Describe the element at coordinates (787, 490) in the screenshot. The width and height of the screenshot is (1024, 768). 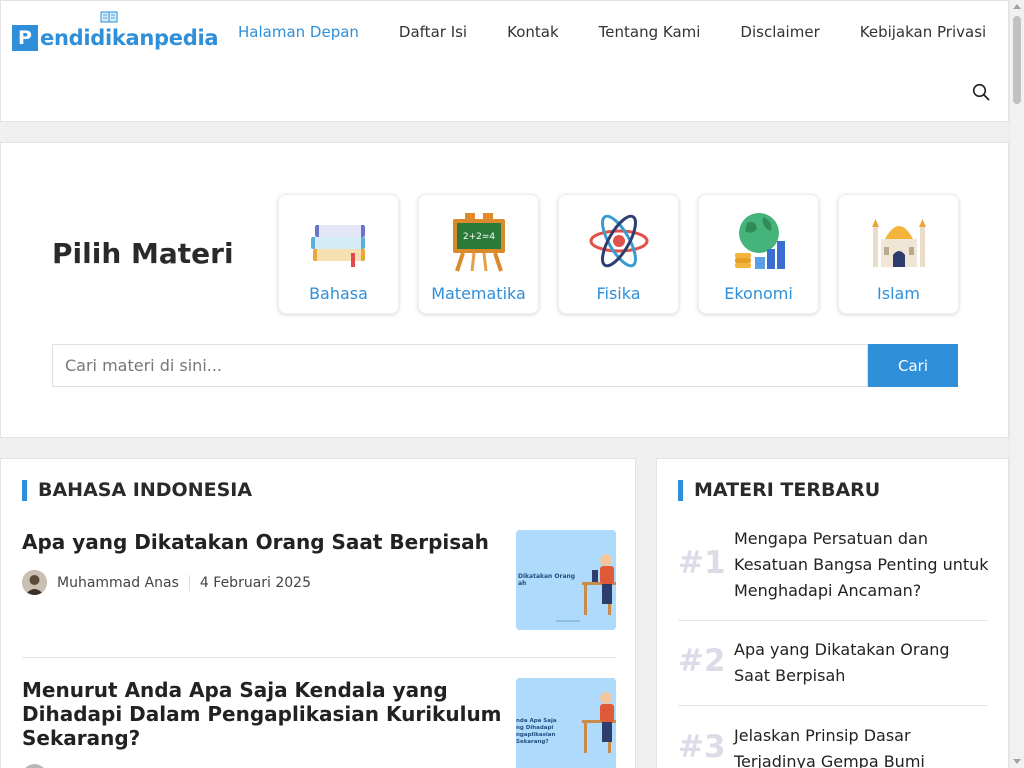
I see `section-title: MATERI TERBARU` at that location.